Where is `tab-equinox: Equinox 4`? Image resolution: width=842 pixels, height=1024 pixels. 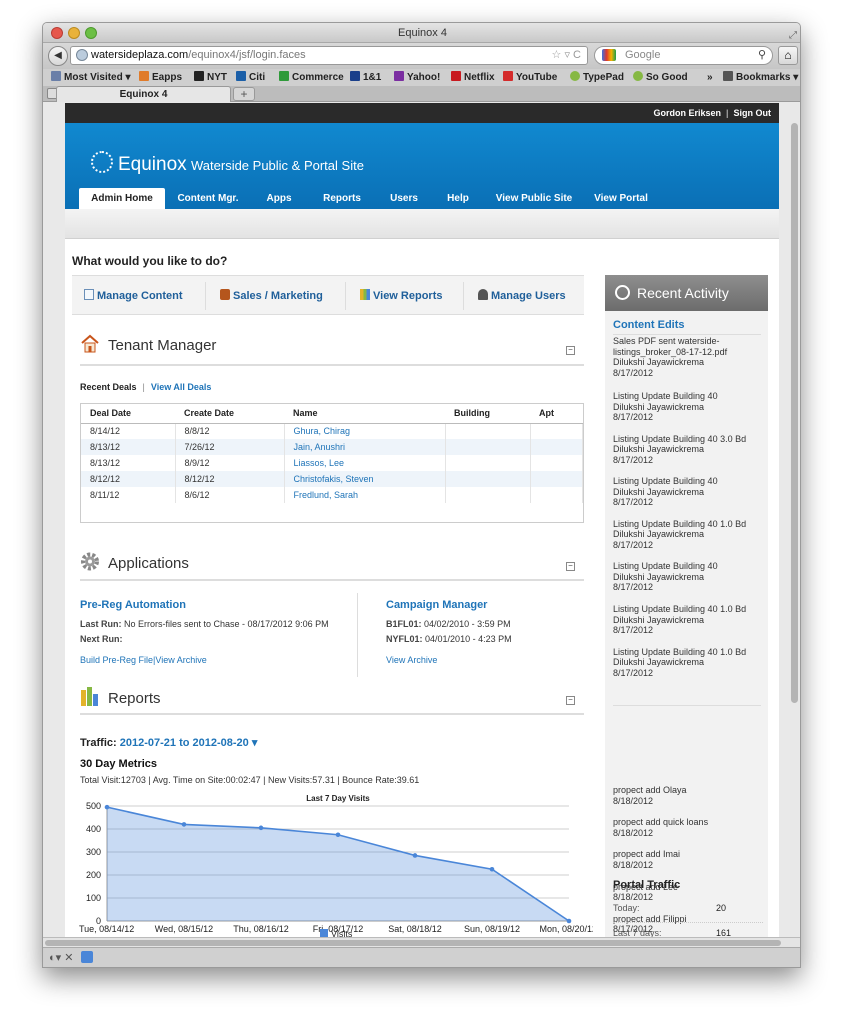 tab-equinox: Equinox 4 is located at coordinates (143, 94).